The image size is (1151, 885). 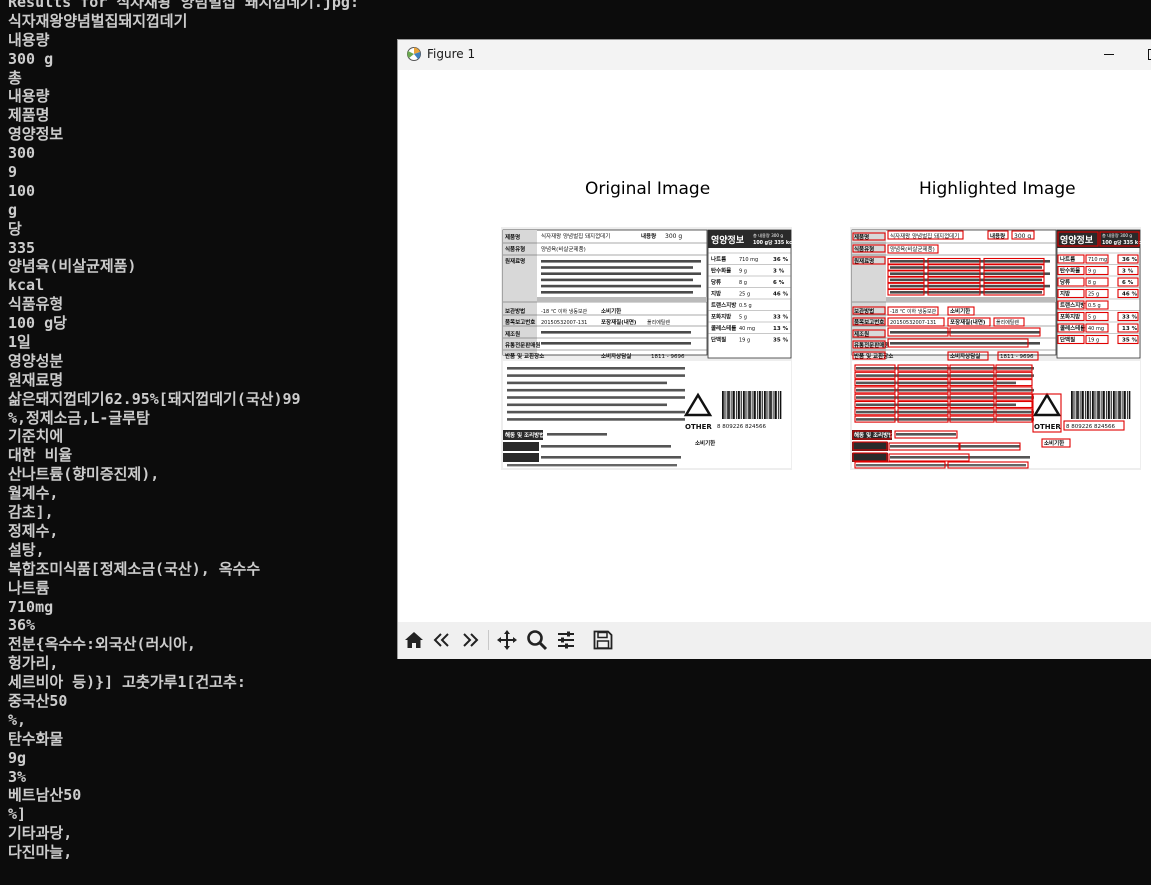 I want to click on label-nutrient-name: 탄수화물, so click(x=1070, y=271).